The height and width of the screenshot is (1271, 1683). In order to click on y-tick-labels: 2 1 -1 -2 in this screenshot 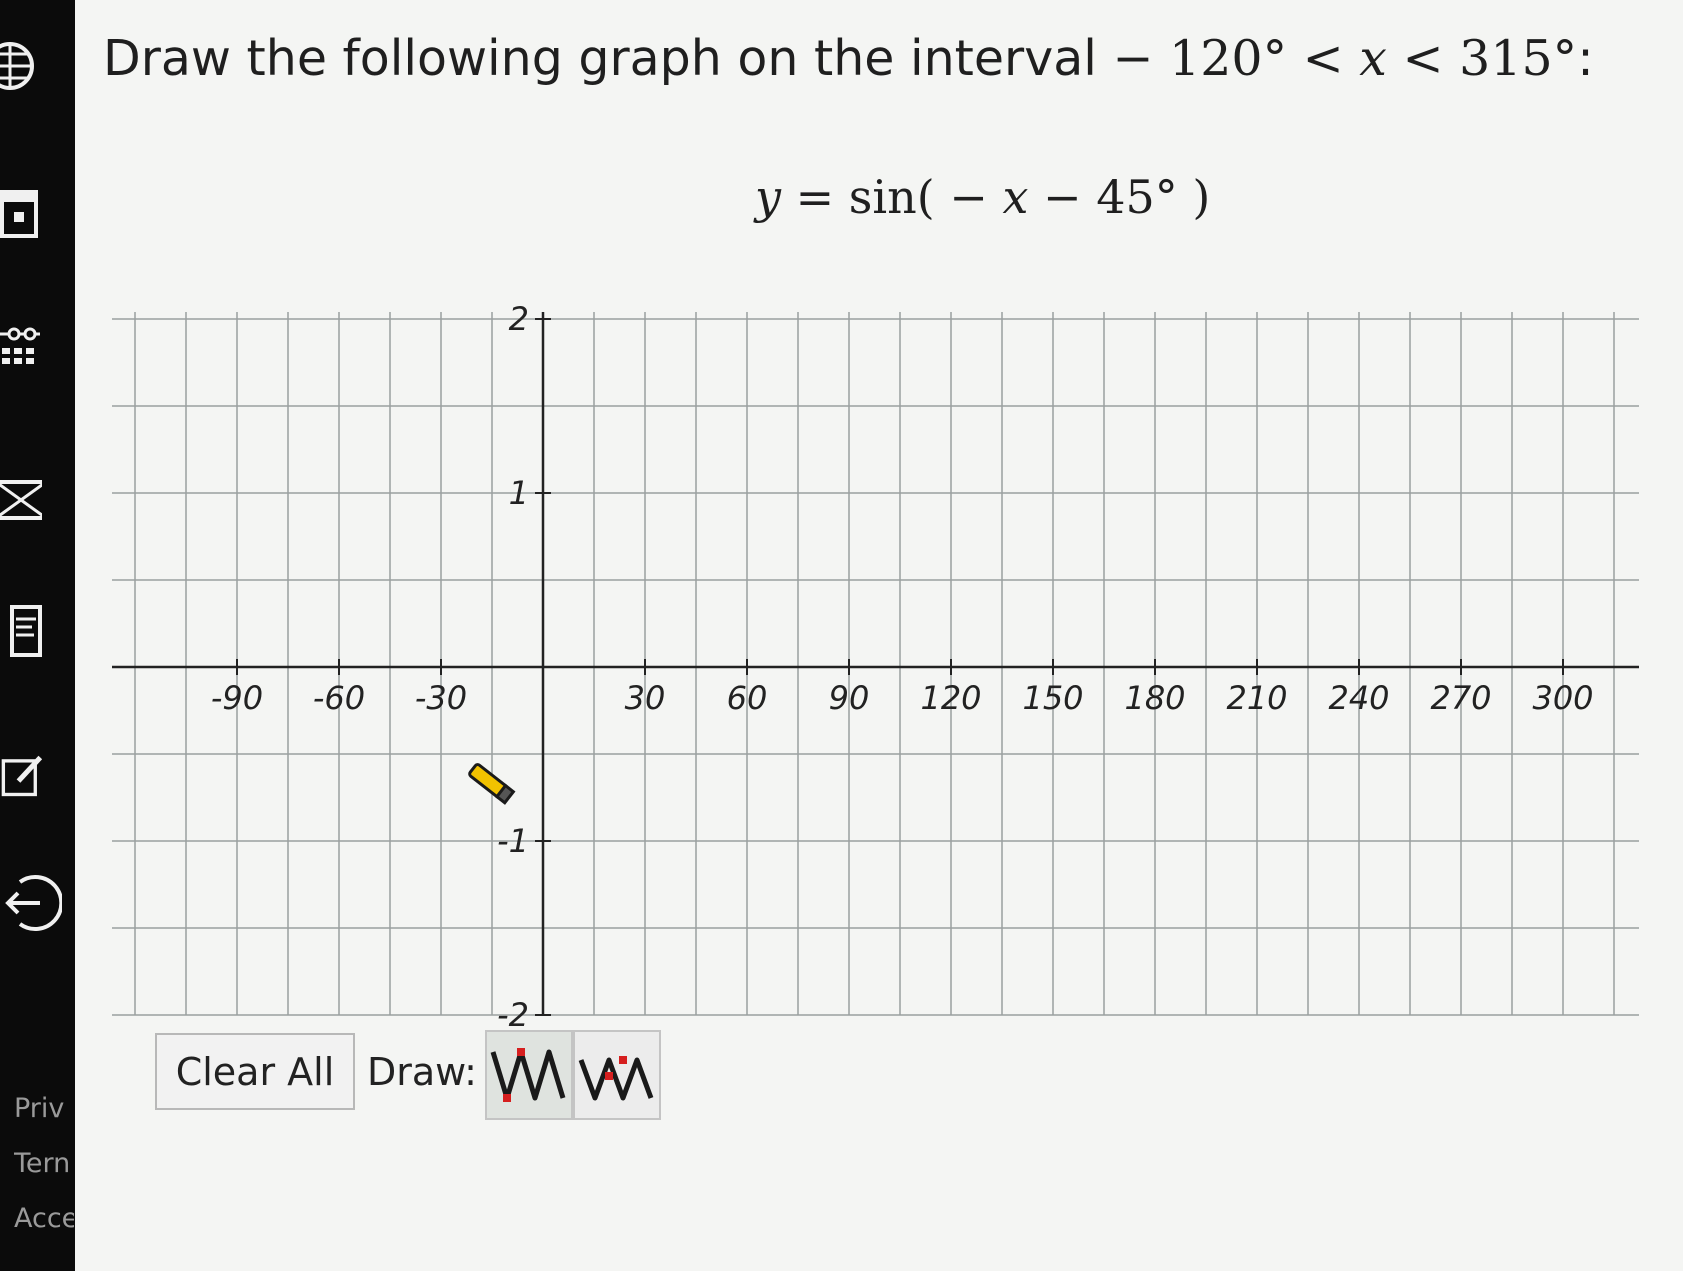, I will do `click(513, 665)`.